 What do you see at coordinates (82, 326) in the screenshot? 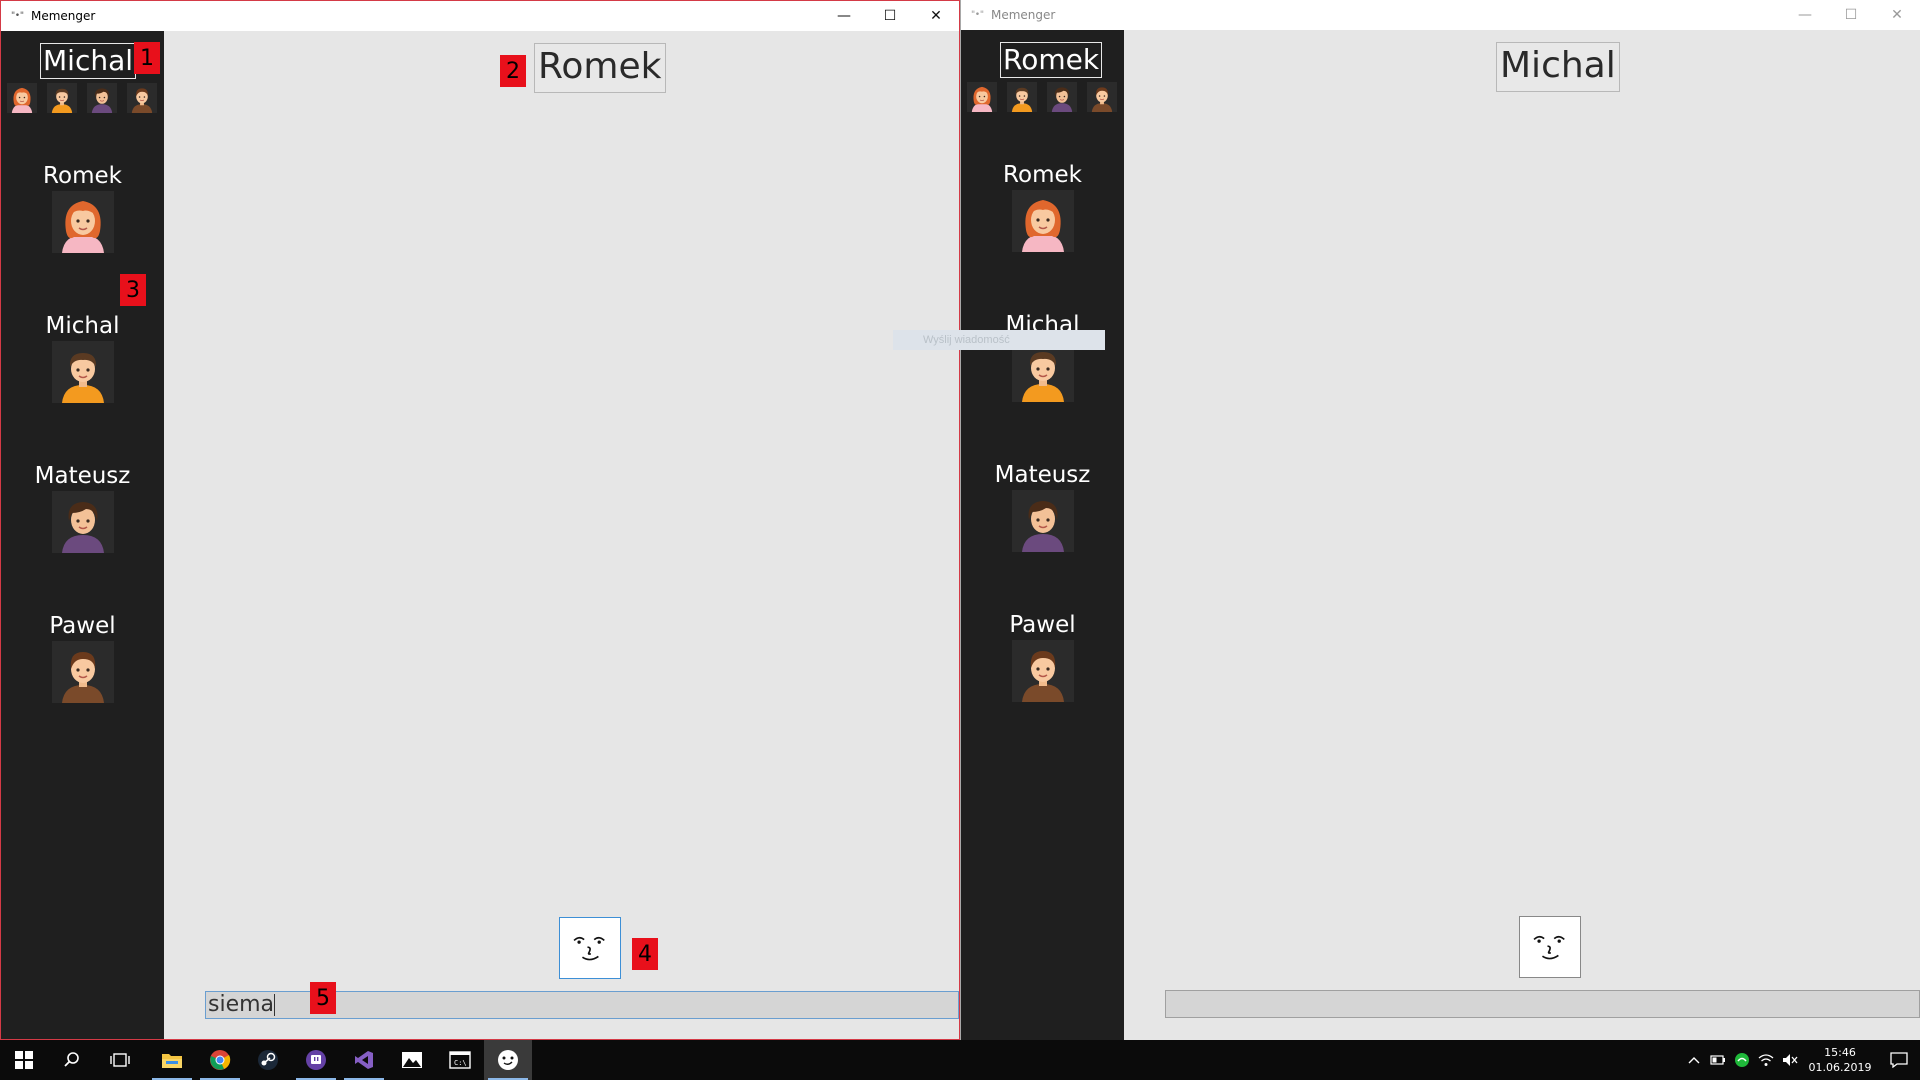
I see `contact-name: Michal` at bounding box center [82, 326].